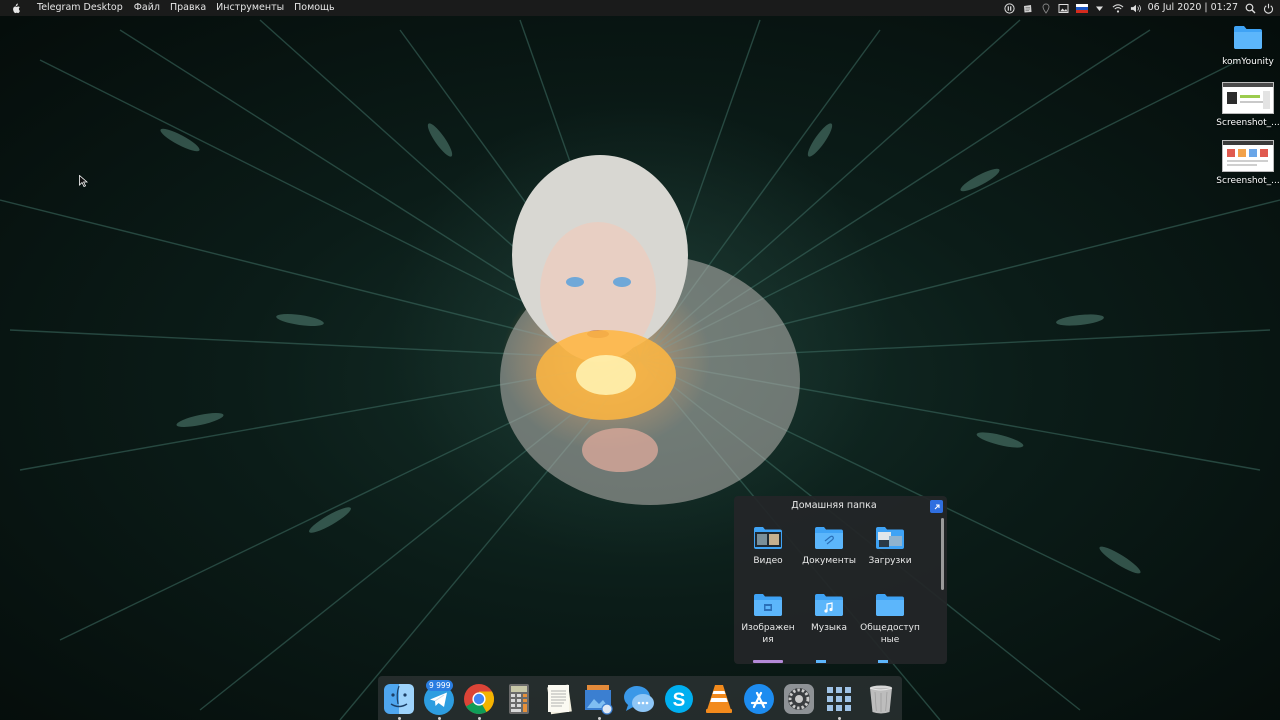  I want to click on app-store-icon, so click(759, 699).